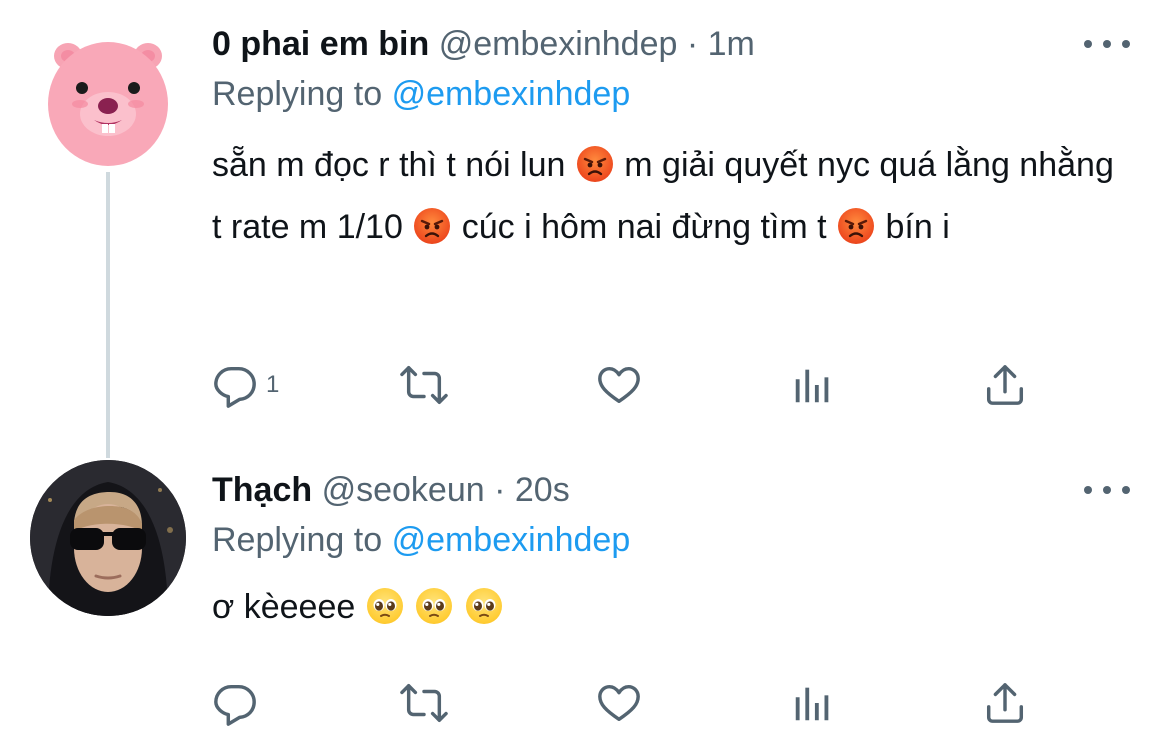  What do you see at coordinates (320, 44) in the screenshot?
I see `display-name: 0 phai em bin` at bounding box center [320, 44].